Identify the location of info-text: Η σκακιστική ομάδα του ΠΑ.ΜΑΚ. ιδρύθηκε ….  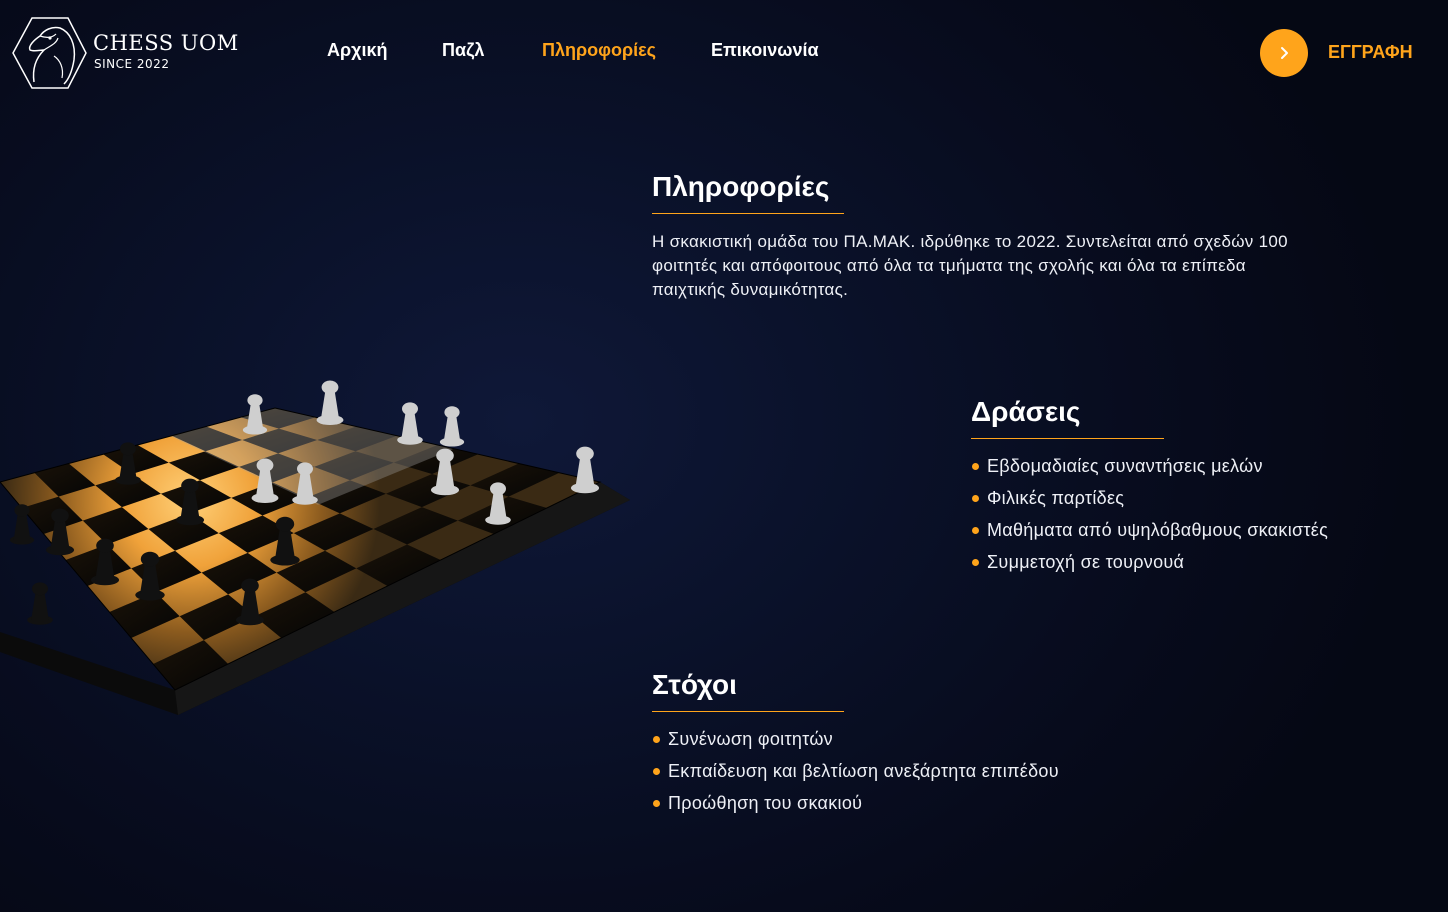
(970, 265).